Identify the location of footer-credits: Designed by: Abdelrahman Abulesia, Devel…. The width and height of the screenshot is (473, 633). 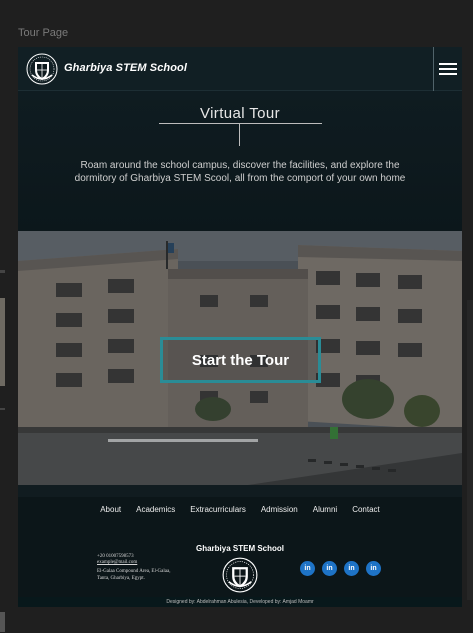
(240, 602).